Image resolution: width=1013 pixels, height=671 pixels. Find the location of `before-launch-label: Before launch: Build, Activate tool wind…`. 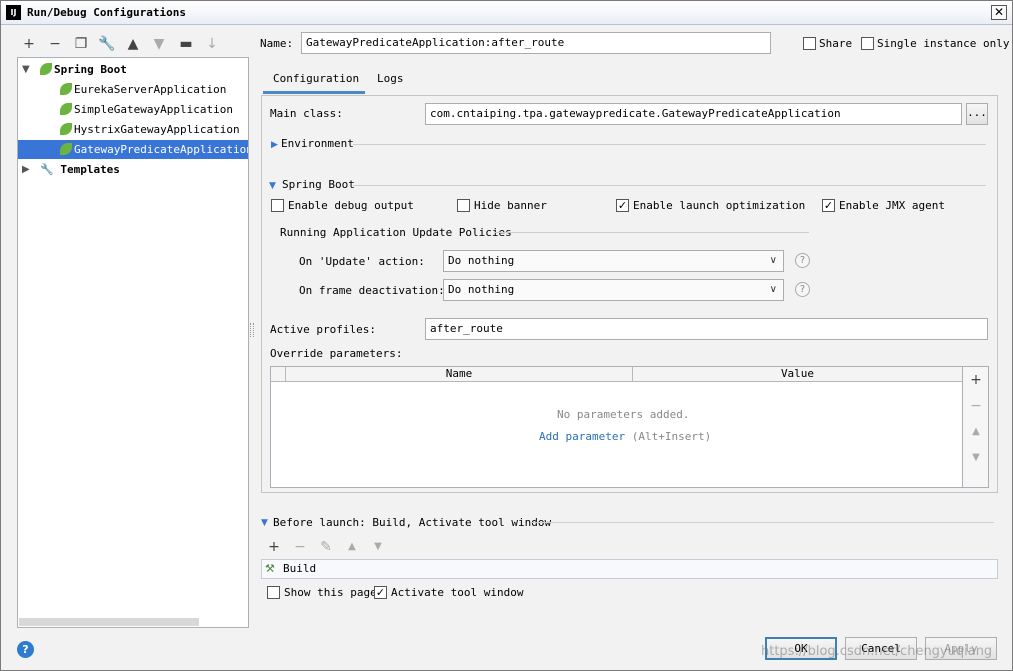

before-launch-label: Before launch: Build, Activate tool wind… is located at coordinates (412, 522).